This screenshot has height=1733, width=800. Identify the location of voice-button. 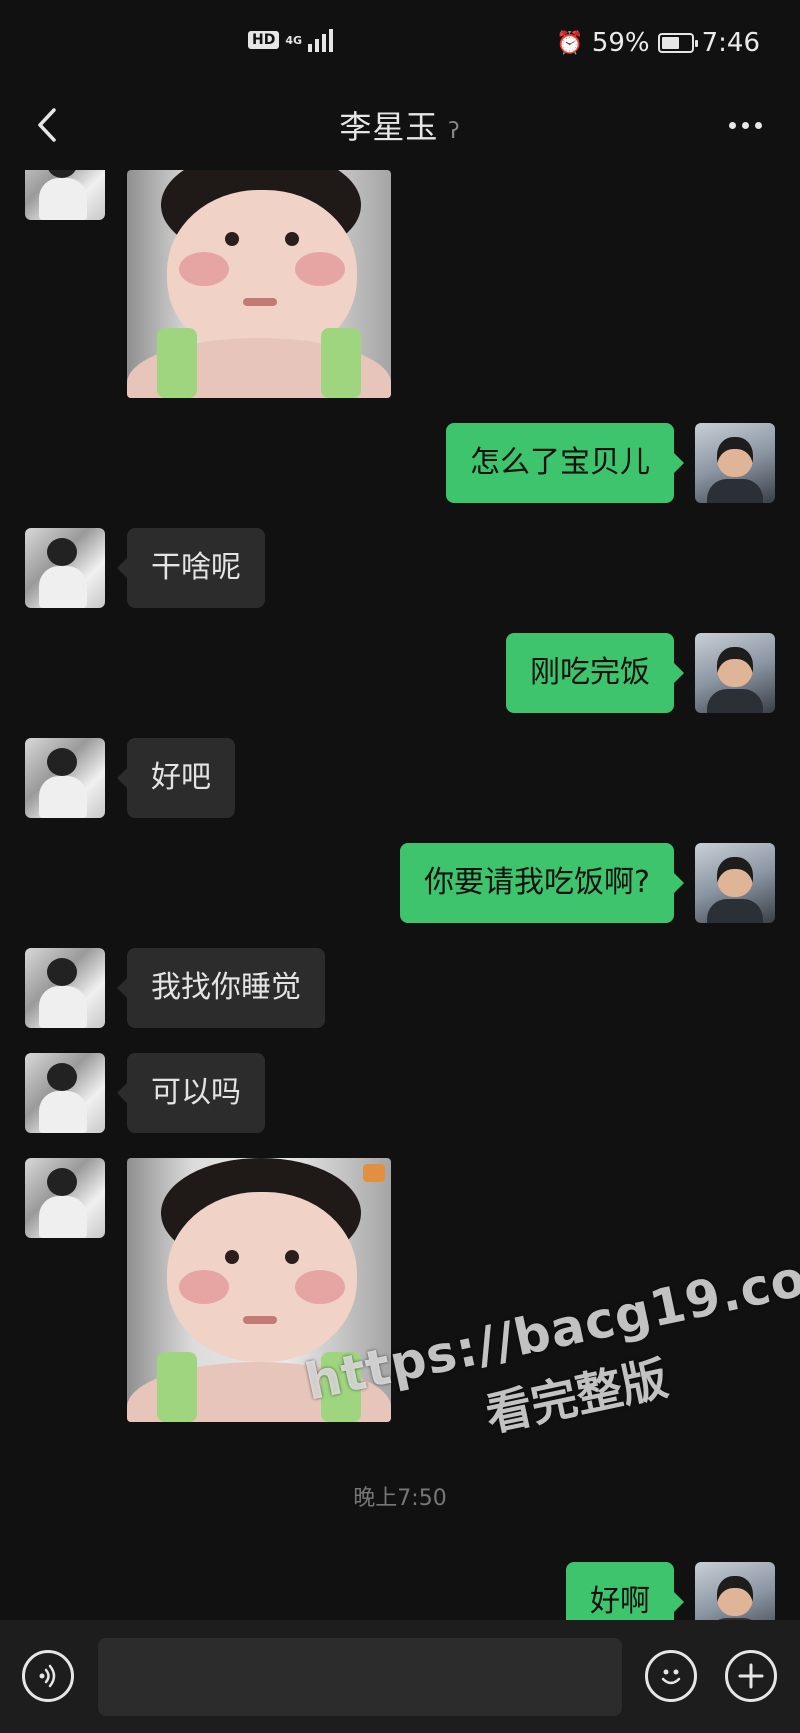
(48, 1676).